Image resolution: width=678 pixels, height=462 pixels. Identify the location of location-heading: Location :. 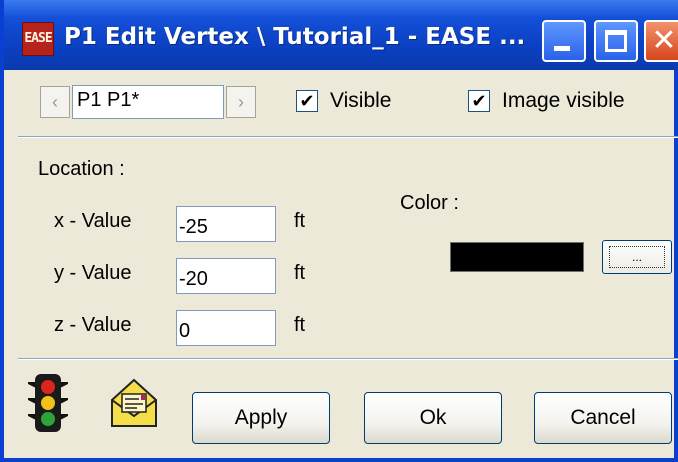
(81, 169).